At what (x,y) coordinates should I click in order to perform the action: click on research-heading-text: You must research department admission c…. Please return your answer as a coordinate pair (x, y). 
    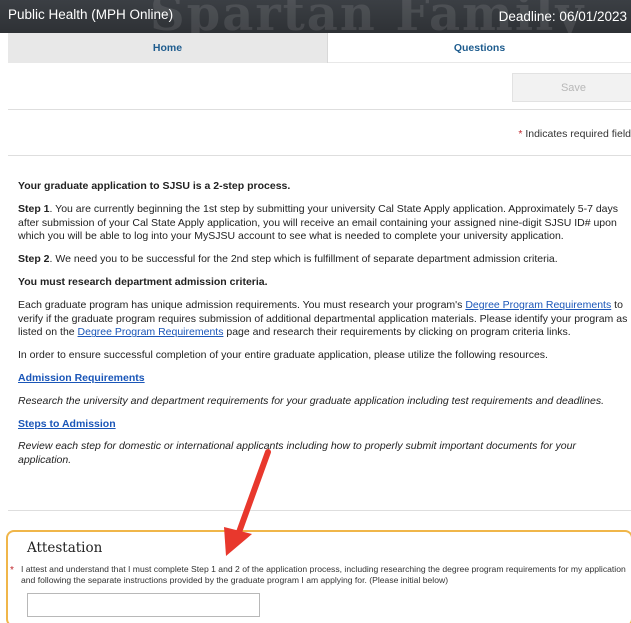
    Looking at the image, I should click on (143, 281).